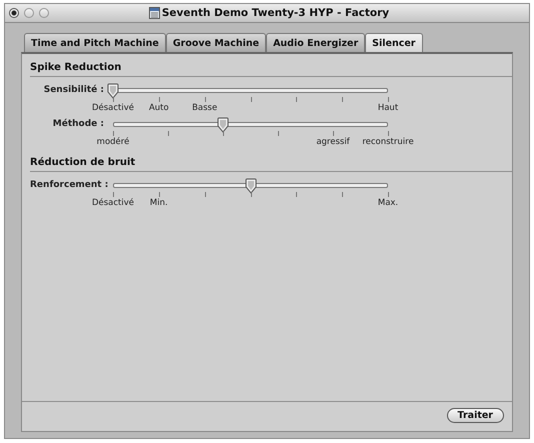  What do you see at coordinates (78, 123) in the screenshot?
I see `slider-label: Méthode :` at bounding box center [78, 123].